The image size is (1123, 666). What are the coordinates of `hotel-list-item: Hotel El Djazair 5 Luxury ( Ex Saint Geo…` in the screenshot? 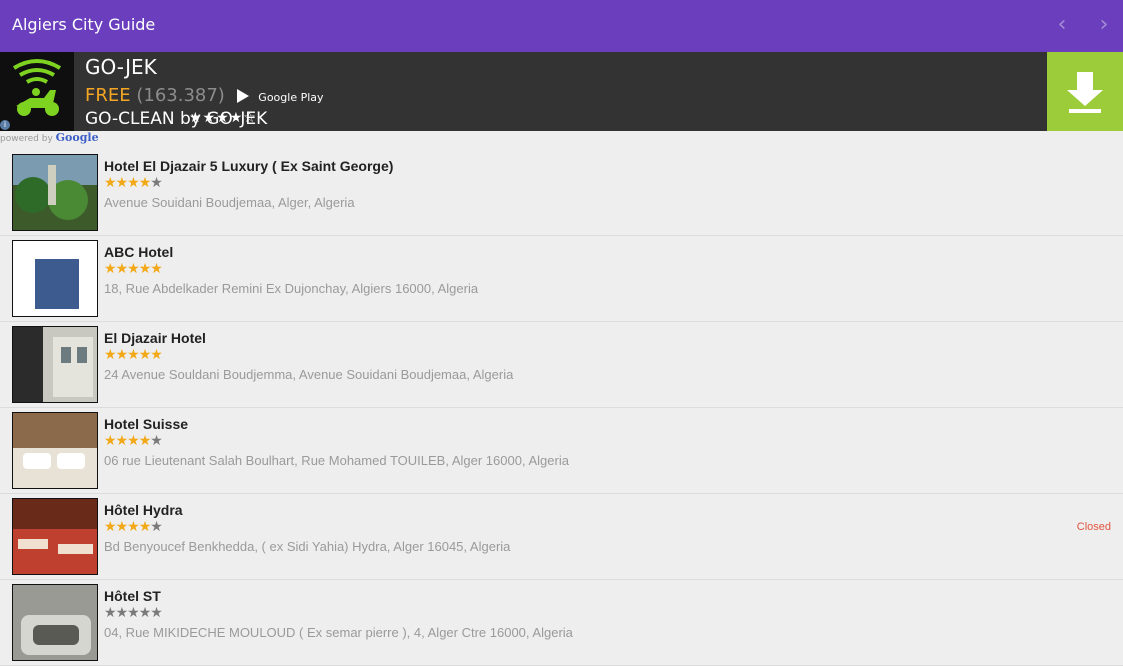 It's located at (561, 193).